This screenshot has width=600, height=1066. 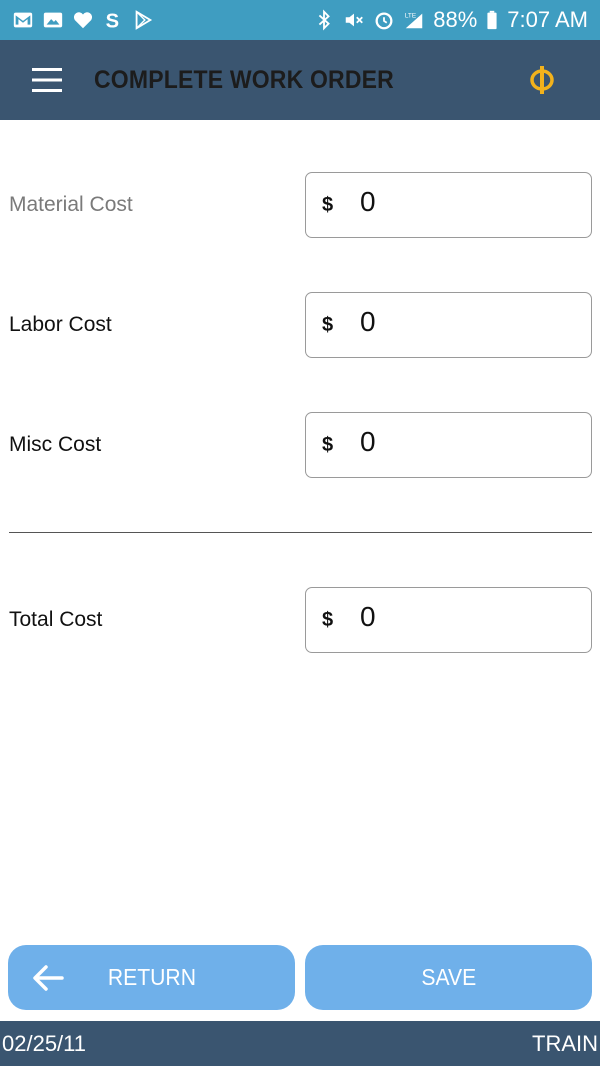 I want to click on return-button: RETURN, so click(x=151, y=977).